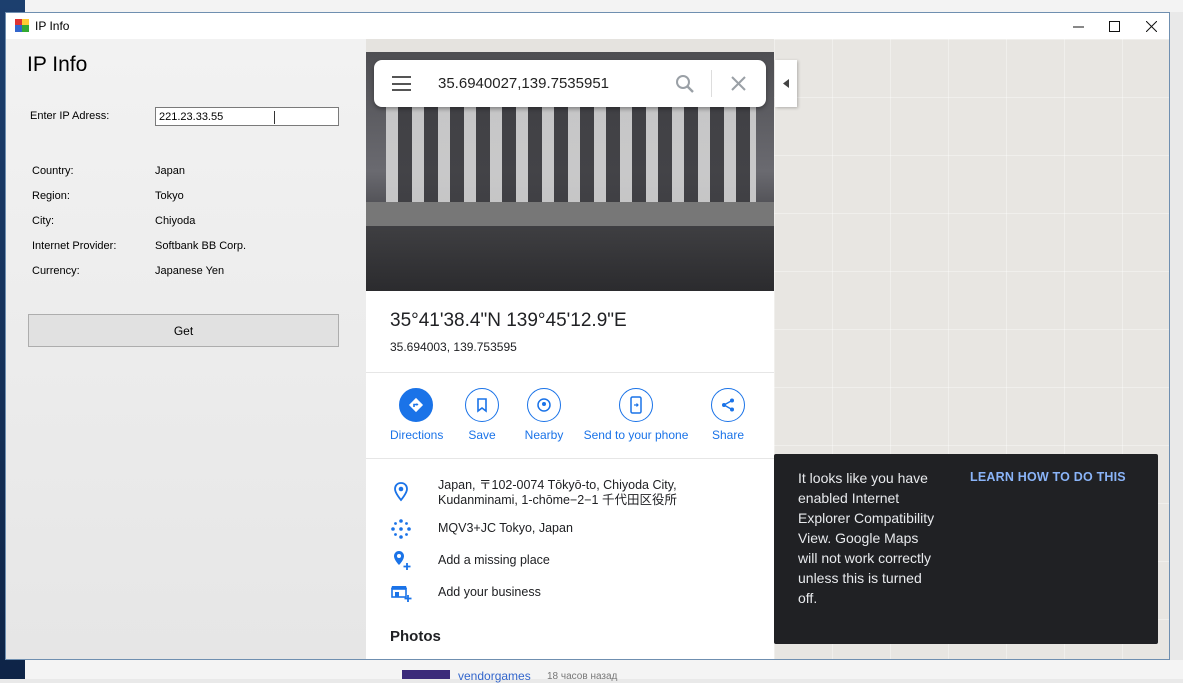 The image size is (1183, 683). Describe the element at coordinates (1048, 477) in the screenshot. I see `learn-how-link: LEARN HOW TO DO THIS` at that location.